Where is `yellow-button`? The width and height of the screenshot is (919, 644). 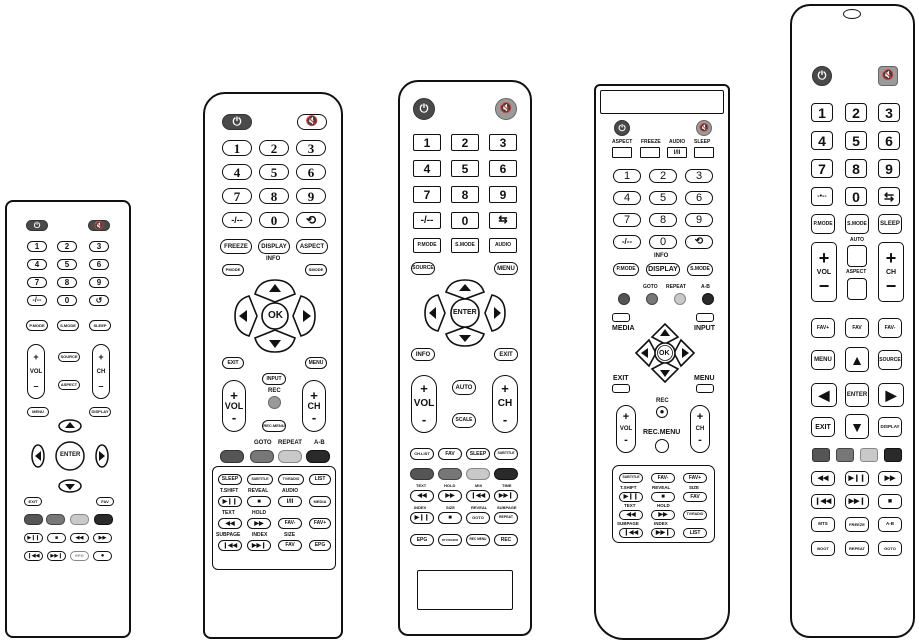 yellow-button is located at coordinates (869, 455).